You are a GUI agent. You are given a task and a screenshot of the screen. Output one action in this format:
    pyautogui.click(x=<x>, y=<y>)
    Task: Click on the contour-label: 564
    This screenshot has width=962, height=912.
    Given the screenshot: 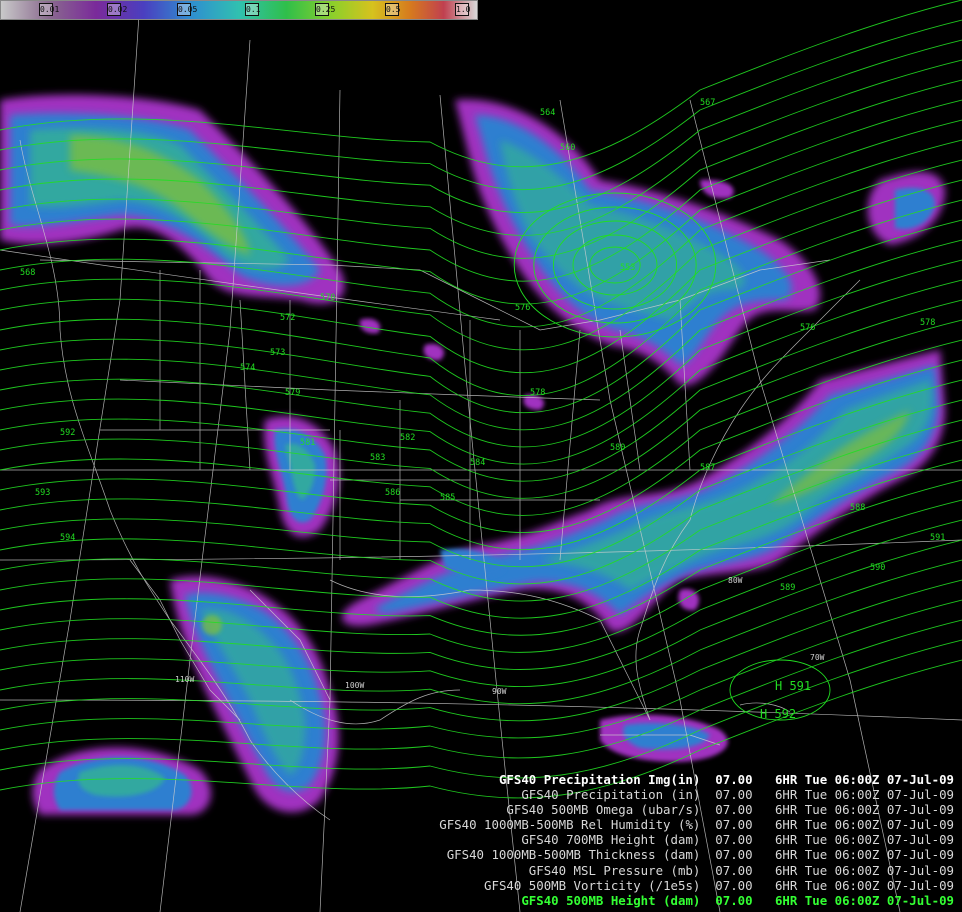 What is the action you would take?
    pyautogui.click(x=547, y=113)
    